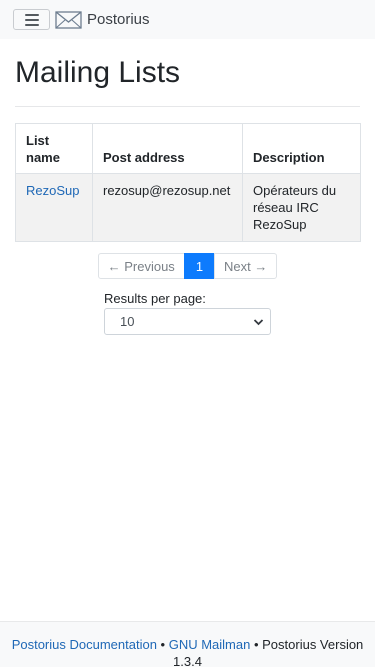  What do you see at coordinates (31, 19) in the screenshot?
I see `menu-toggle-button` at bounding box center [31, 19].